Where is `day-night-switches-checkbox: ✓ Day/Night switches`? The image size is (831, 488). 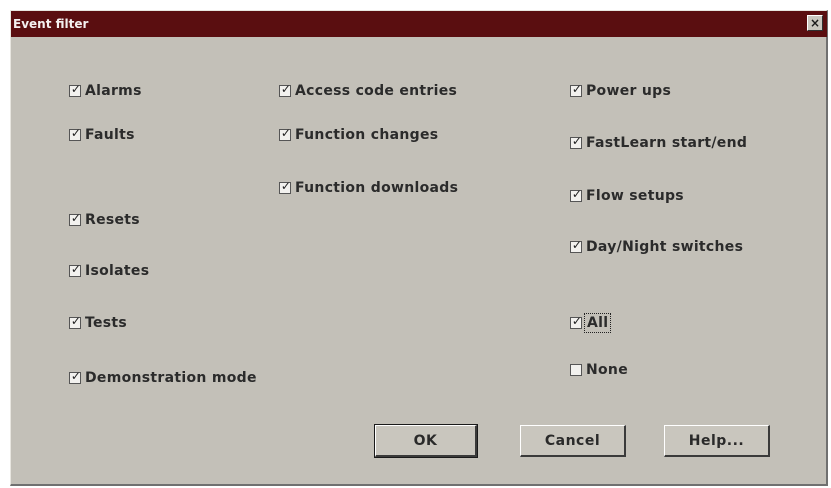
day-night-switches-checkbox: ✓ Day/Night switches is located at coordinates (656, 247).